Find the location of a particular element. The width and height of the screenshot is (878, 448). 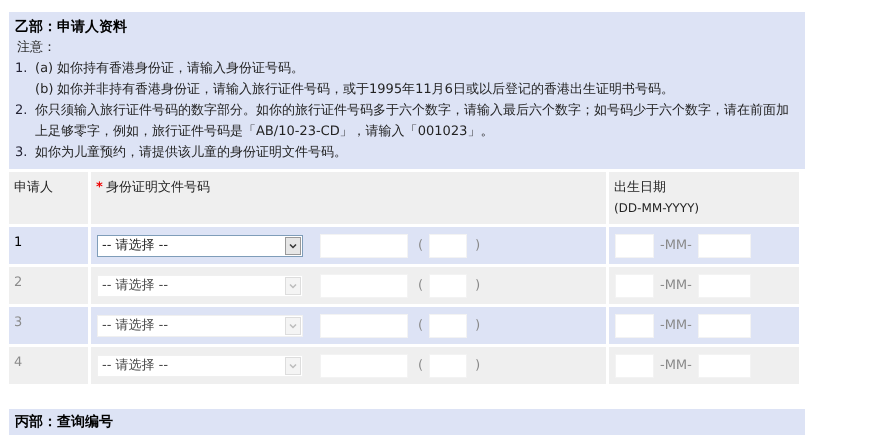

required-mark: * is located at coordinates (99, 187).